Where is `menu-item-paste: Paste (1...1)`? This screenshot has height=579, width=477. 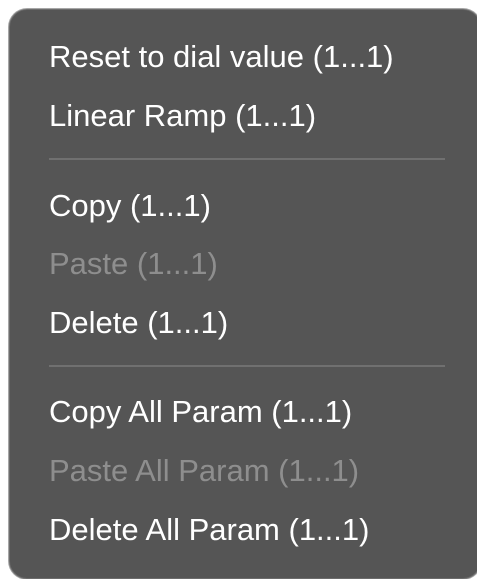
menu-item-paste: Paste (1...1) is located at coordinates (133, 263).